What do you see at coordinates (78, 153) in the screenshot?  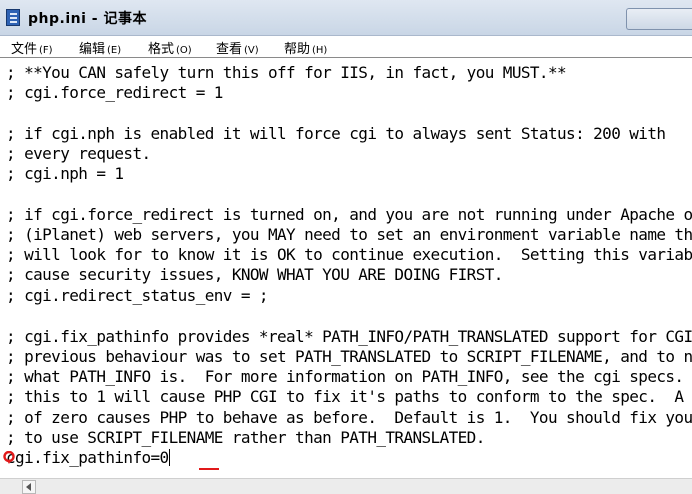 I see `text-line: ; every request.` at bounding box center [78, 153].